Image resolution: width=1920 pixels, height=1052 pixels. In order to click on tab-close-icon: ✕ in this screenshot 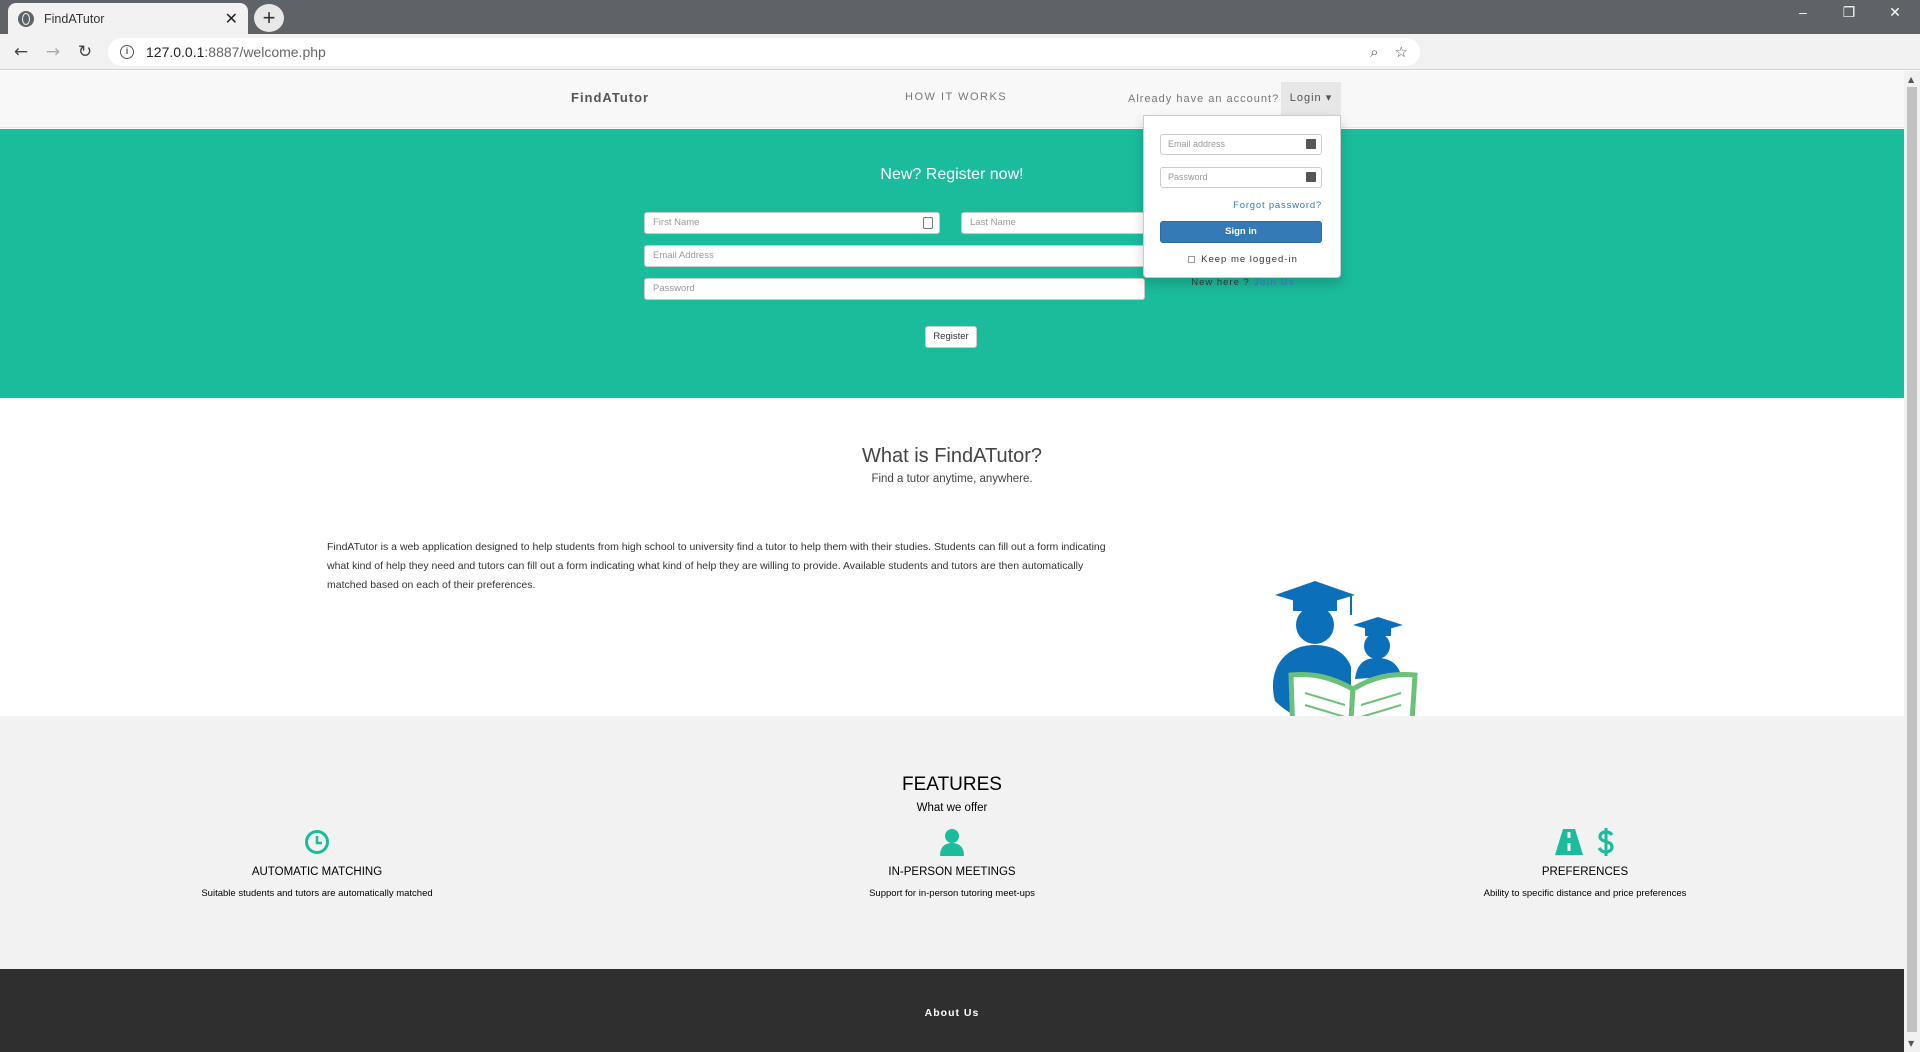, I will do `click(231, 19)`.